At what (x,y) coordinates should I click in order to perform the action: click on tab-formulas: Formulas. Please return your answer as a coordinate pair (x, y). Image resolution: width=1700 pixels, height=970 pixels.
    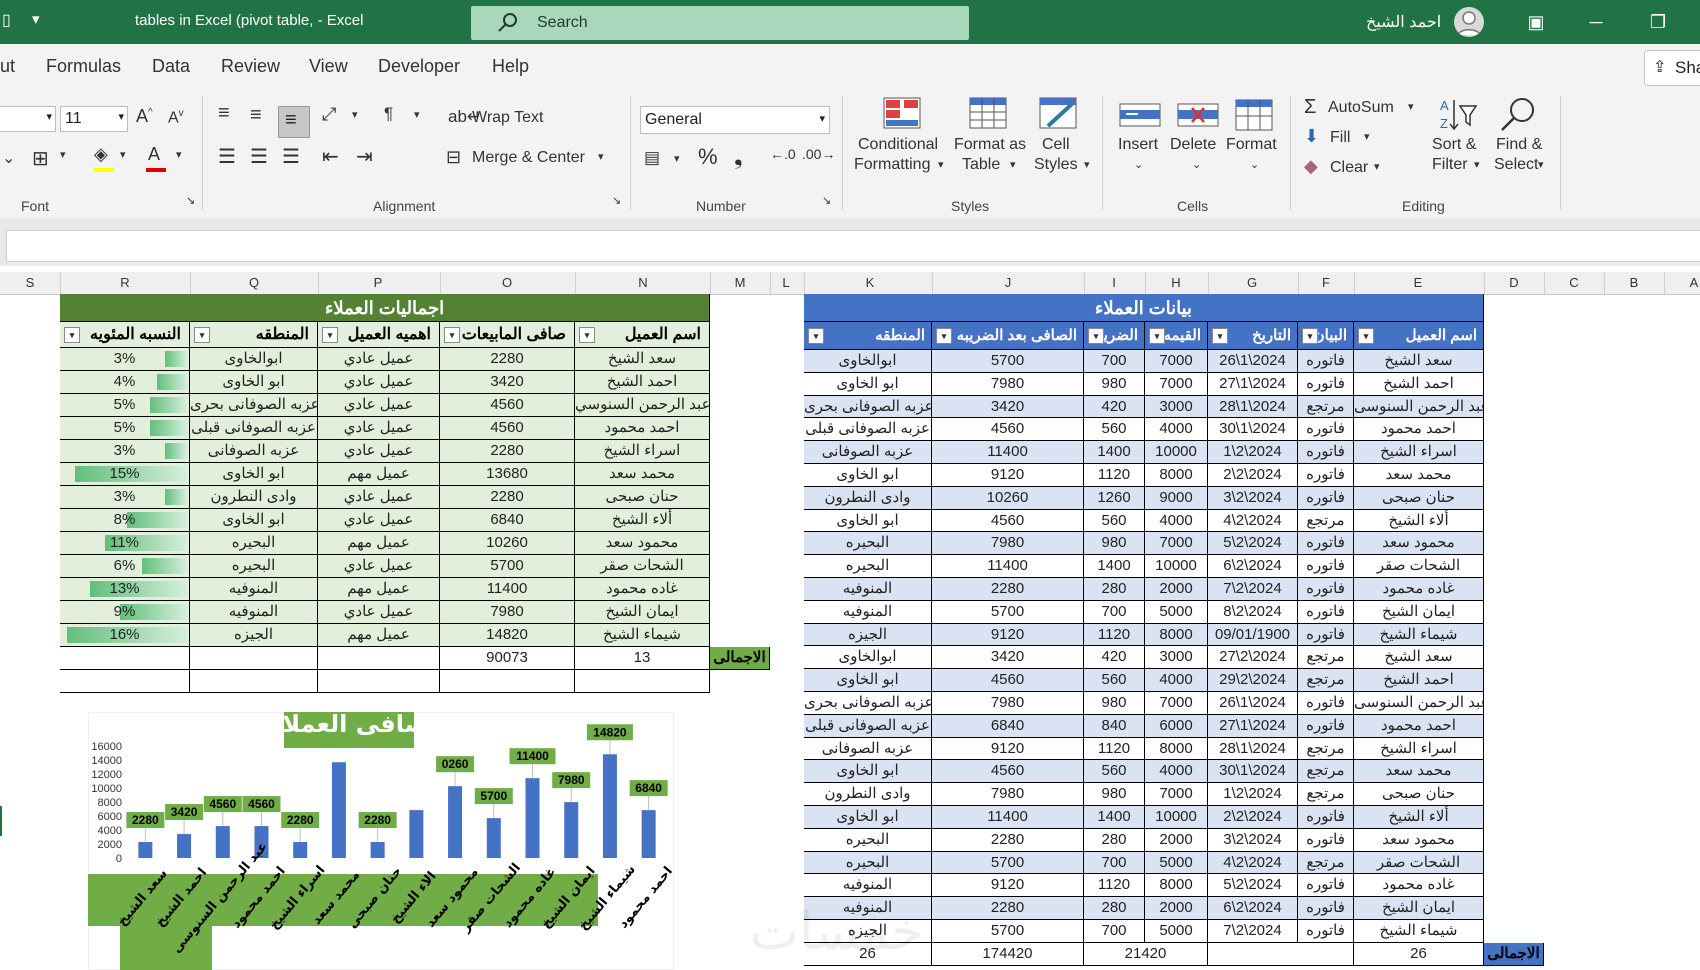
    Looking at the image, I should click on (83, 66).